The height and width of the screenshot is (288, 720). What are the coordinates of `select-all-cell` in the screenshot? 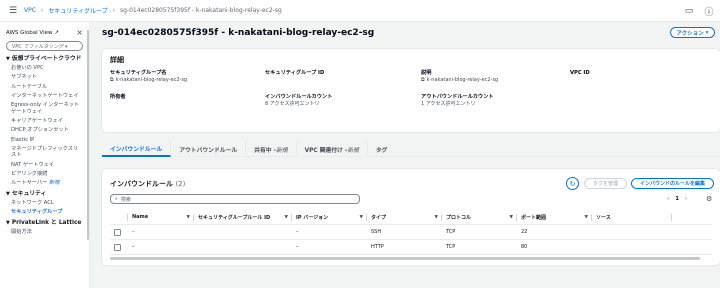 It's located at (119, 217).